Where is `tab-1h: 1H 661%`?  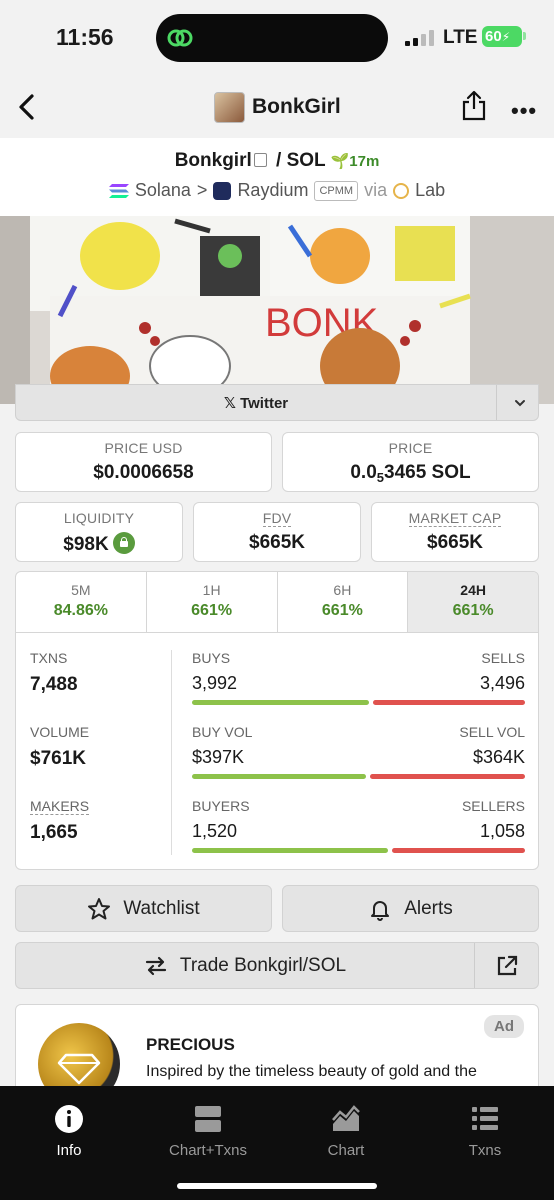
tab-1h: 1H 661% is located at coordinates (212, 602).